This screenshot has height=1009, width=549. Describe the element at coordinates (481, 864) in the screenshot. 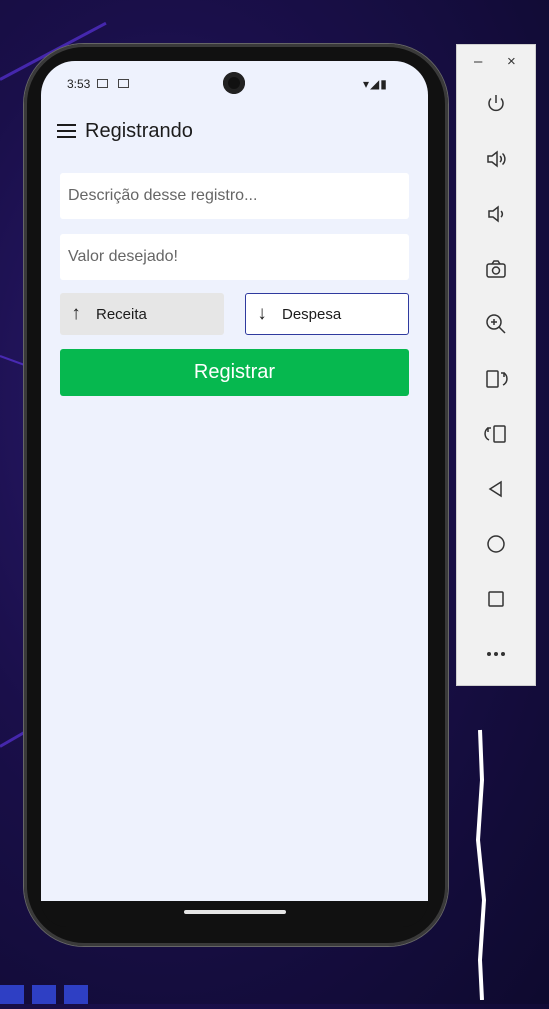

I see `bg-circuit-decoration` at that location.